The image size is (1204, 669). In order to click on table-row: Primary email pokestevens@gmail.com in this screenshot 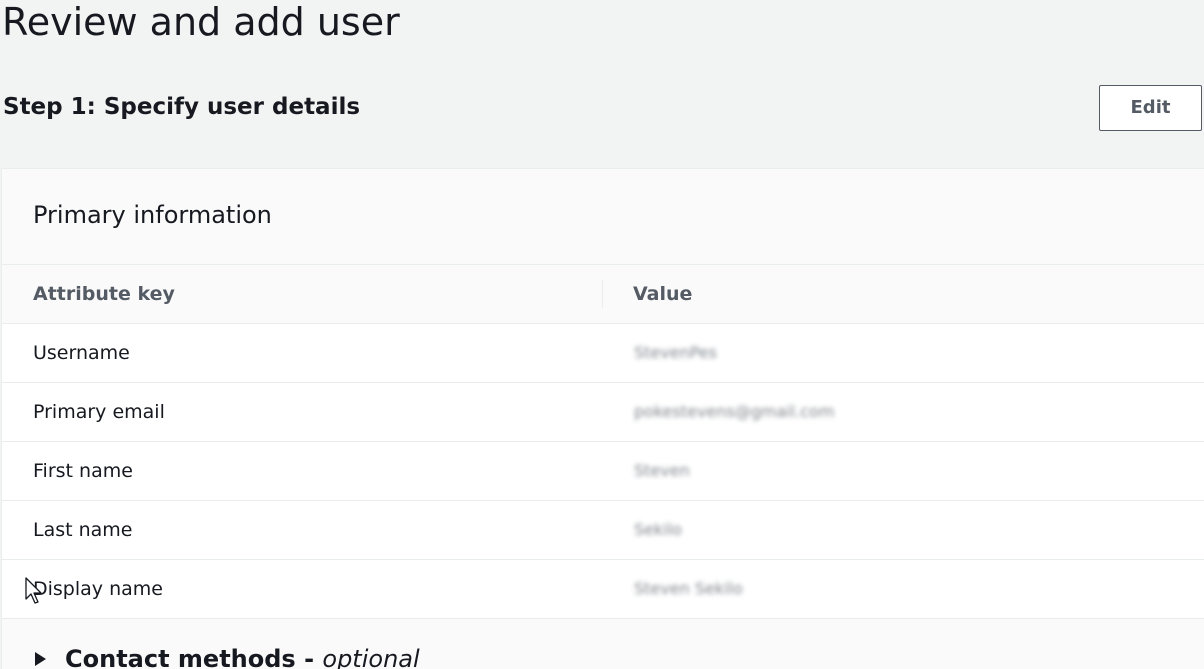, I will do `click(603, 412)`.